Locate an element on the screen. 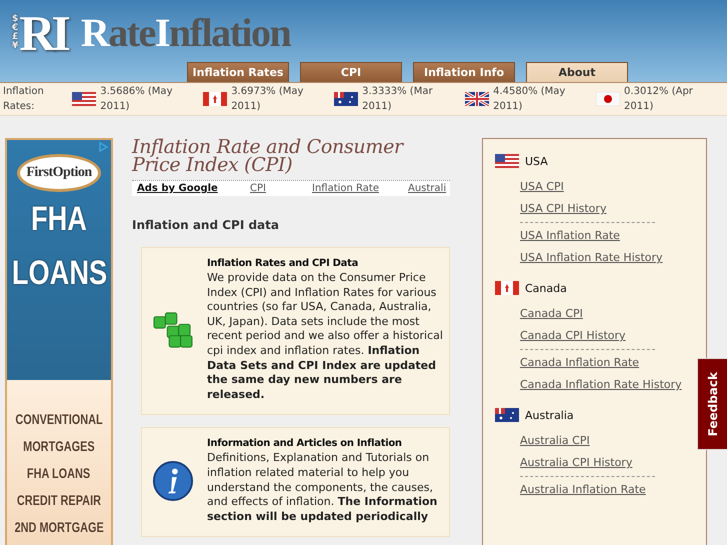  nav-tab: CPI is located at coordinates (351, 72).